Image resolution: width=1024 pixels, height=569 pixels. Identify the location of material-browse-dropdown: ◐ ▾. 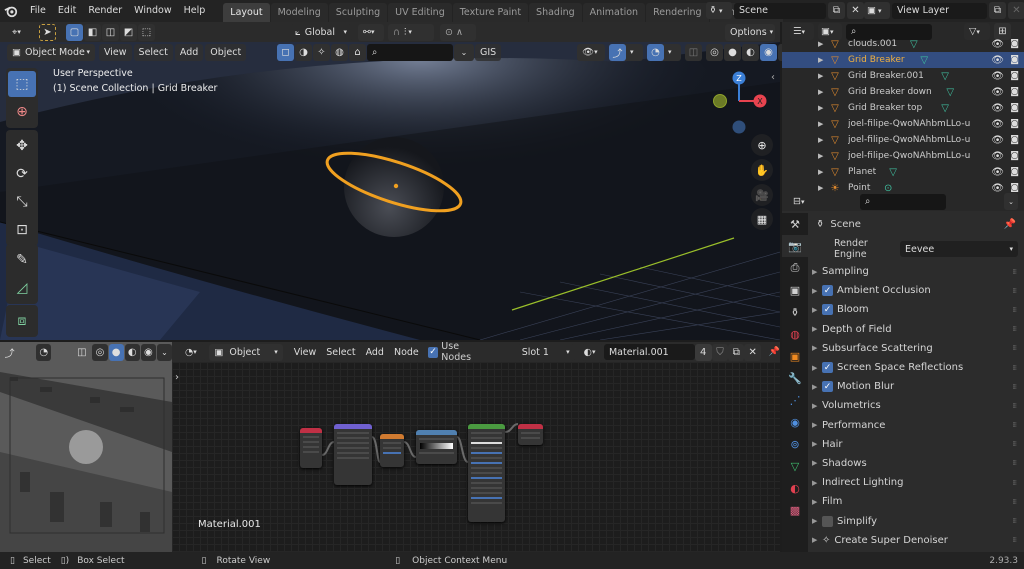
(592, 352).